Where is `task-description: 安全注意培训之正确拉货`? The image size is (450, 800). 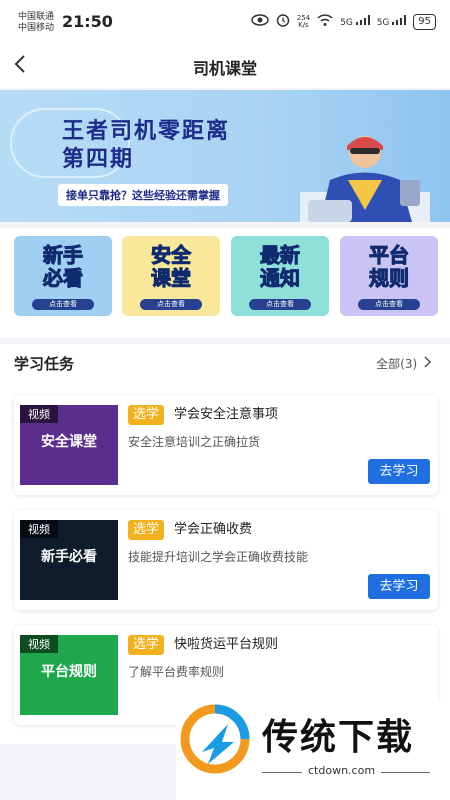
task-description: 安全注意培训之正确拉货 is located at coordinates (194, 442).